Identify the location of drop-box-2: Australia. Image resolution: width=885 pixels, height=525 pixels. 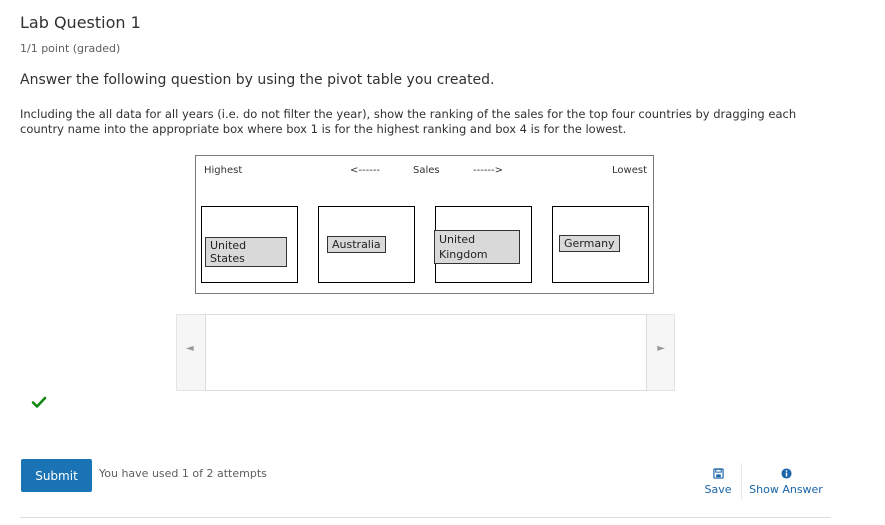
(366, 244).